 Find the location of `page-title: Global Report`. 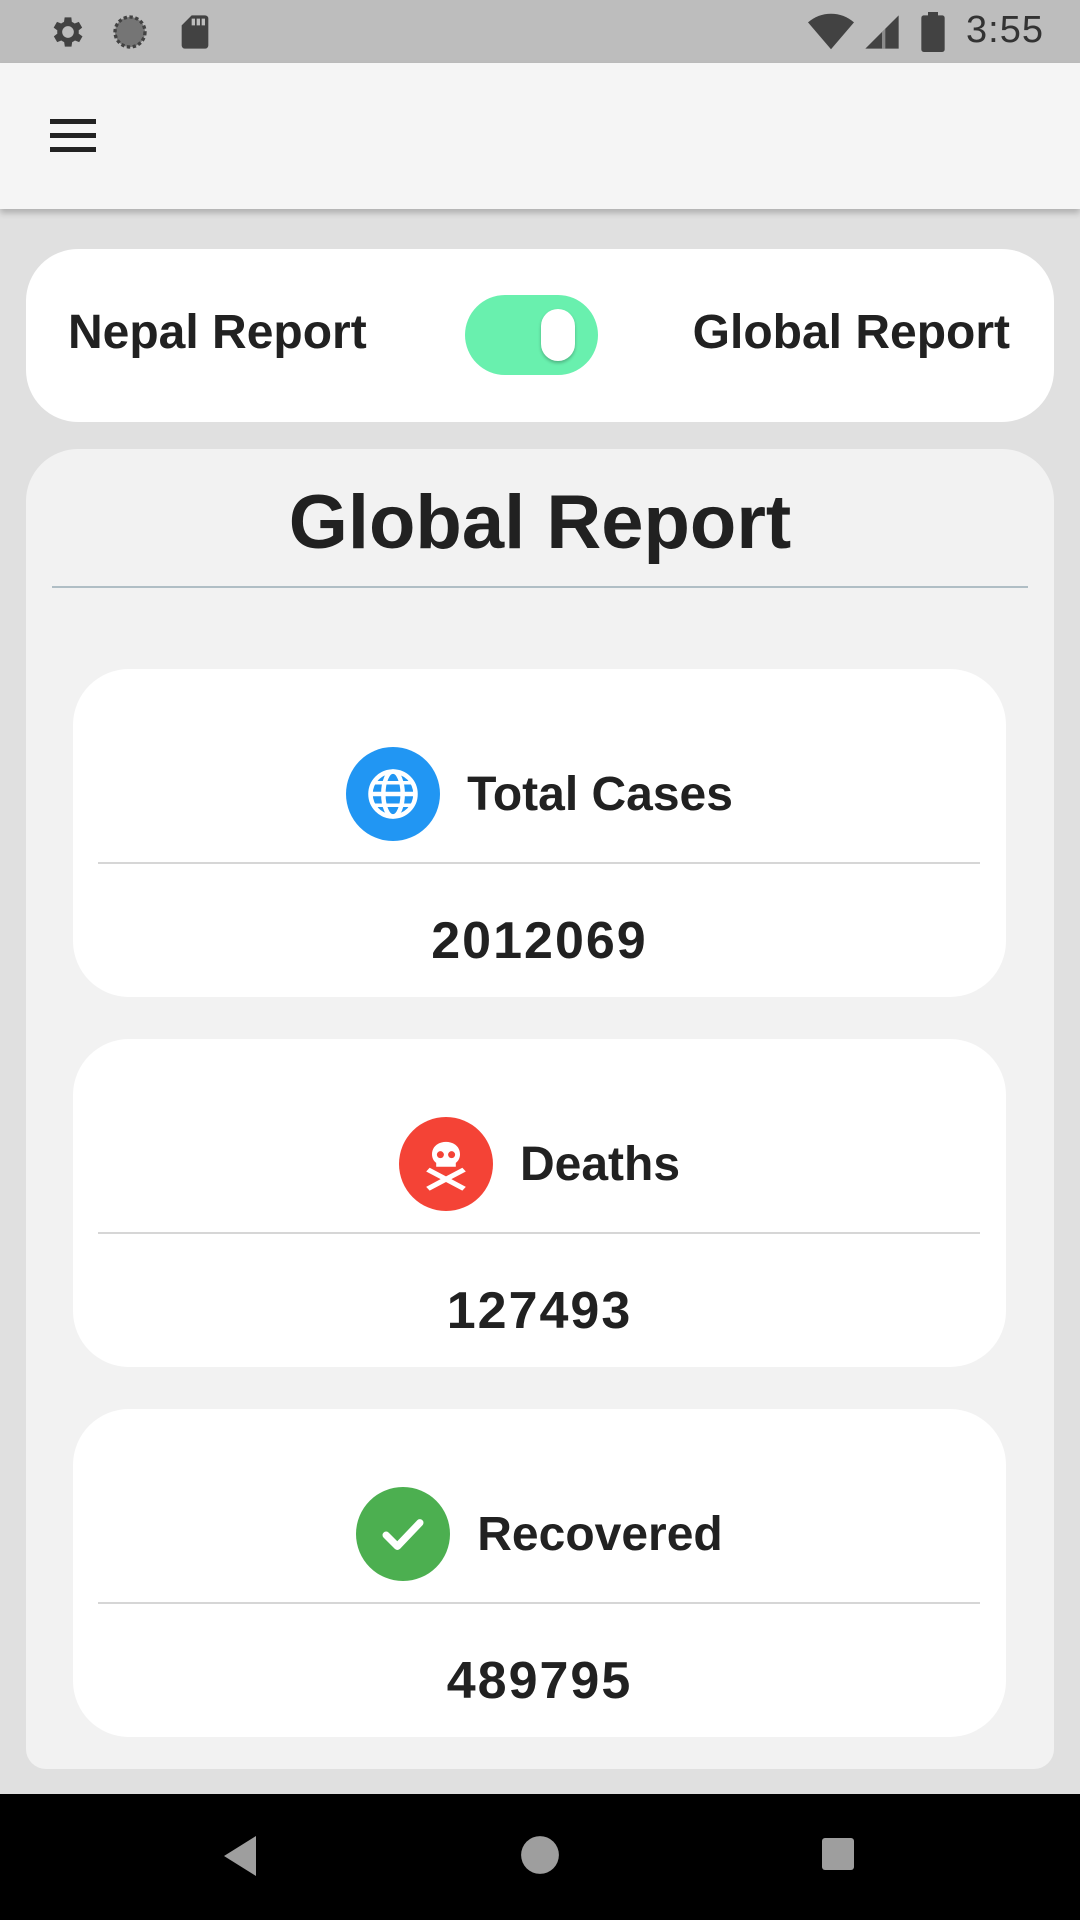

page-title: Global Report is located at coordinates (540, 522).